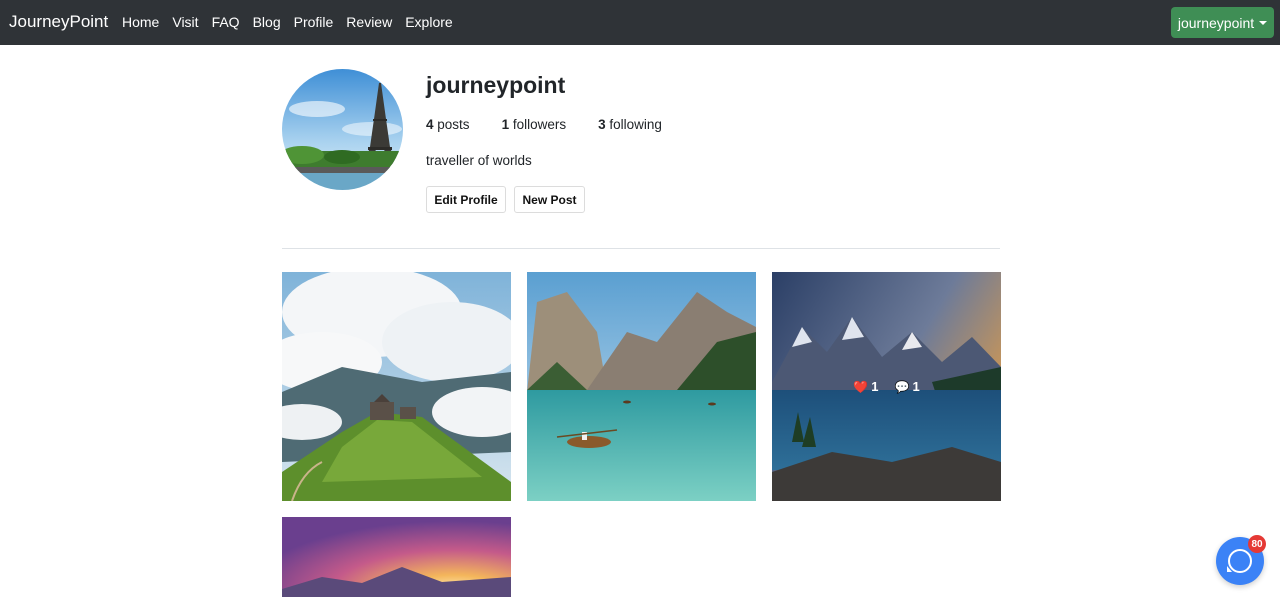  Describe the element at coordinates (602, 124) in the screenshot. I see `following-count: 3` at that location.